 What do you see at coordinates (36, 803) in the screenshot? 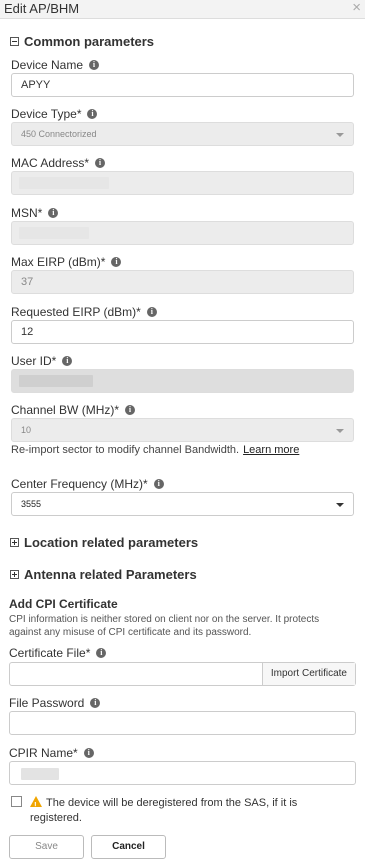
I see `warning-icon: !` at bounding box center [36, 803].